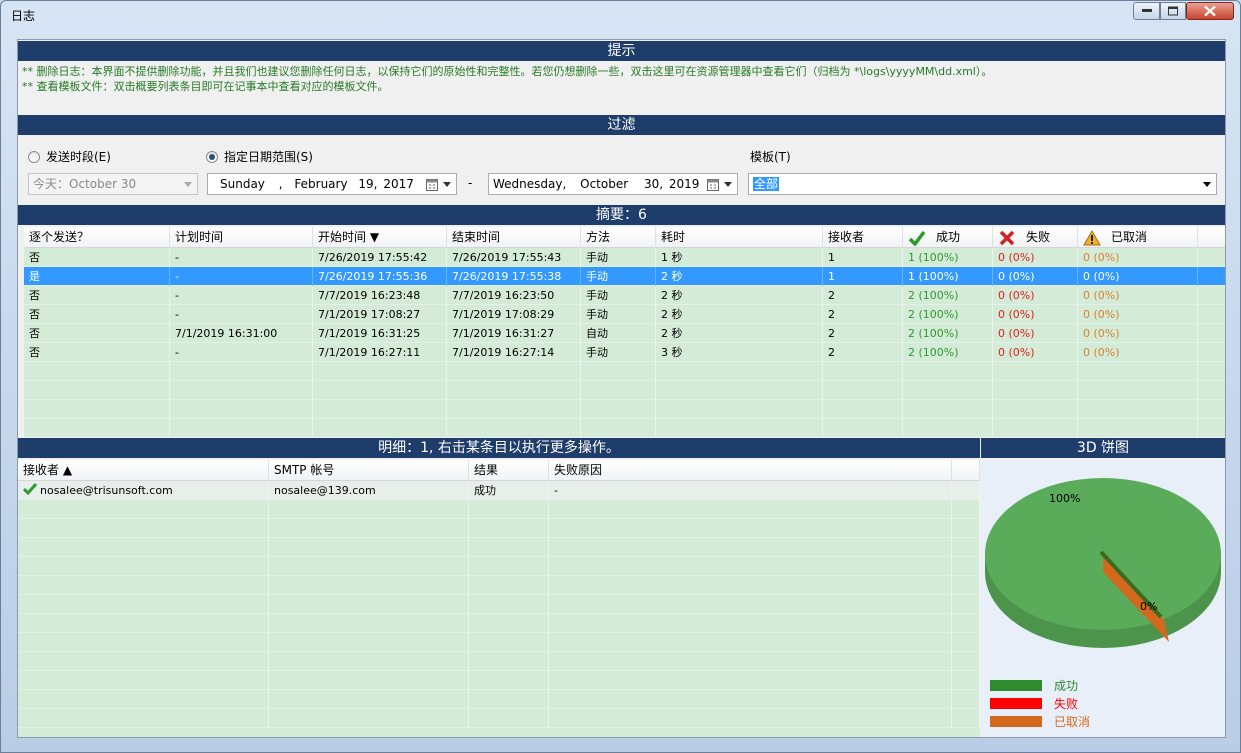 This screenshot has height=753, width=1241. What do you see at coordinates (369, 470) in the screenshot?
I see `detail-header-col-smtp-account: SMTP 帐号` at bounding box center [369, 470].